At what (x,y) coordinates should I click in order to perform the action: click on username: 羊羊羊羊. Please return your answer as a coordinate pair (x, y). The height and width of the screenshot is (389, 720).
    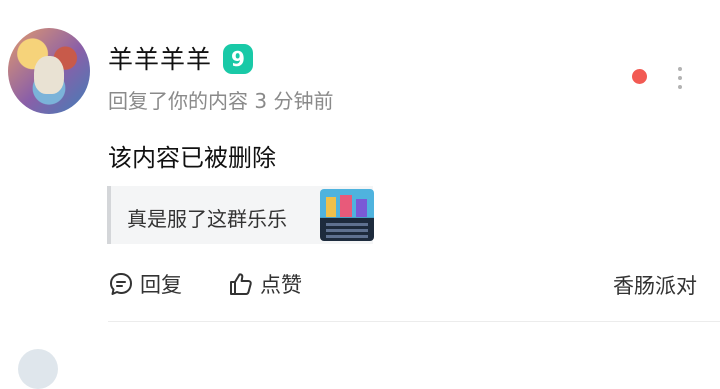
    Looking at the image, I should click on (160, 58).